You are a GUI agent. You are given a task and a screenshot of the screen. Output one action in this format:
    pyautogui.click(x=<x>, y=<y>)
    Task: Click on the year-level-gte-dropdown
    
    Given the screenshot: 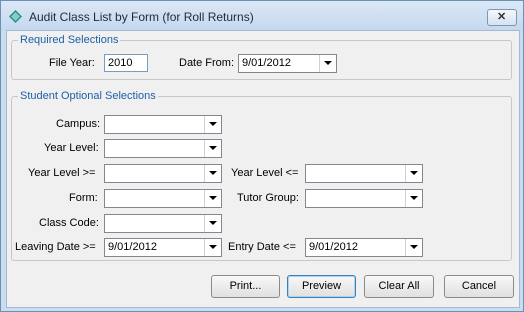 What is the action you would take?
    pyautogui.click(x=163, y=173)
    